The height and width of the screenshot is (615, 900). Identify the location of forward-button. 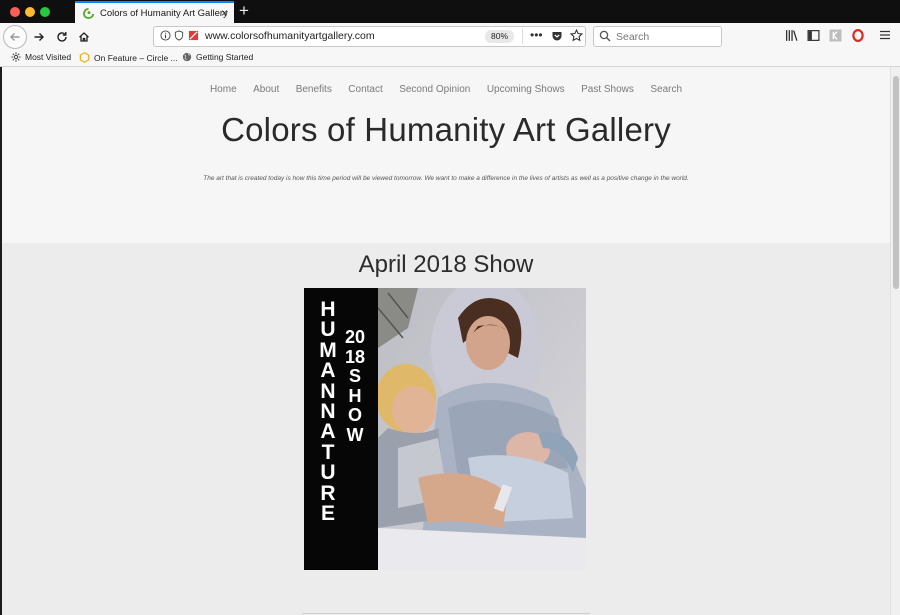
(39, 37).